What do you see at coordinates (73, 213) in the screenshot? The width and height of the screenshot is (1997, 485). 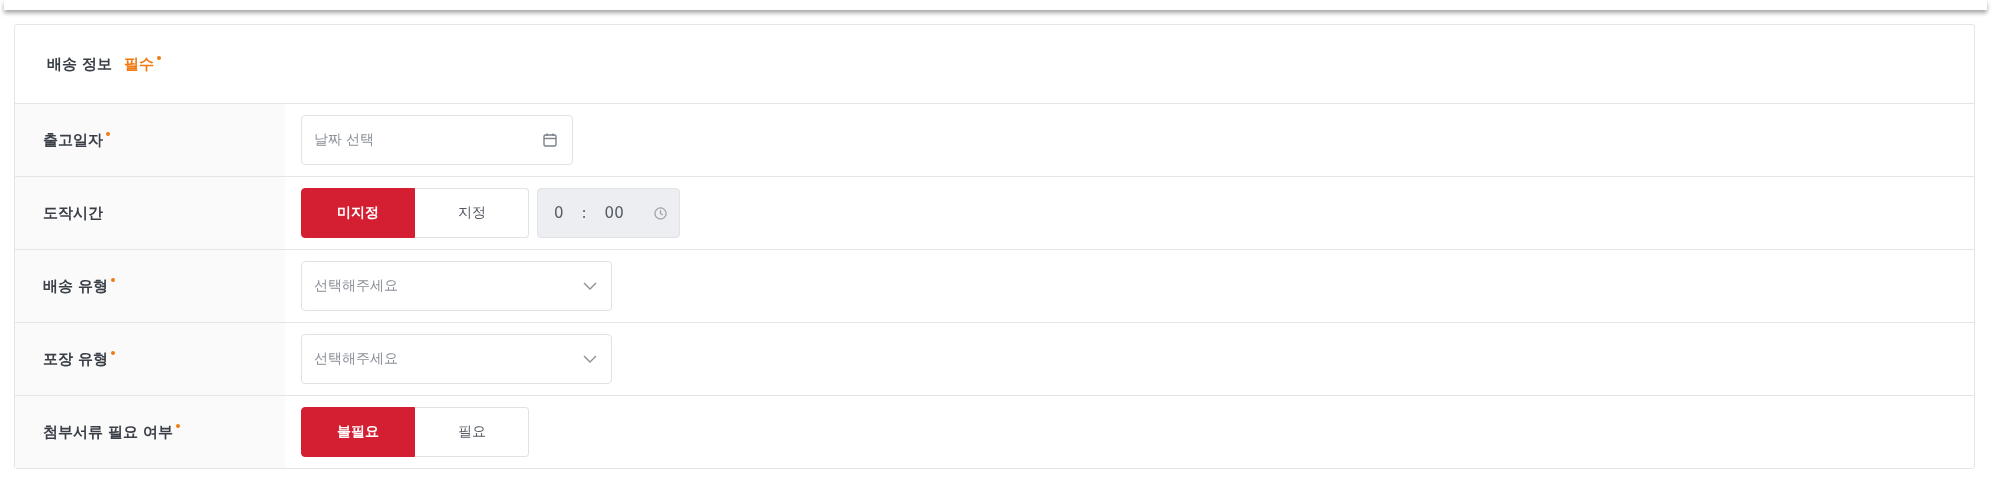 I see `field-label: 도작시간` at bounding box center [73, 213].